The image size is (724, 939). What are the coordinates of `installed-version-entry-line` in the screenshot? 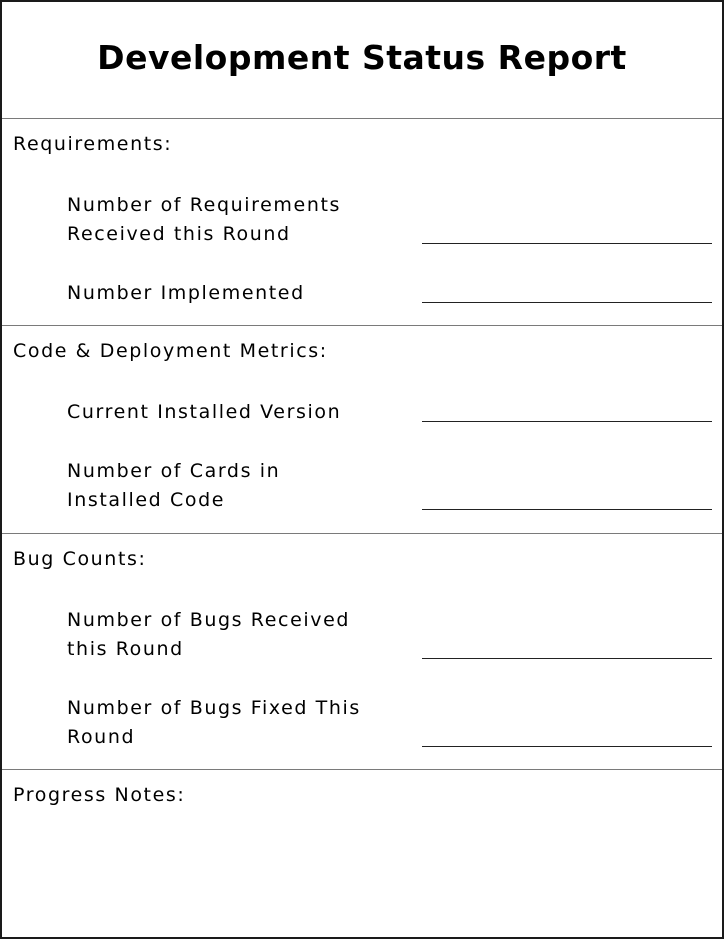 It's located at (567, 421).